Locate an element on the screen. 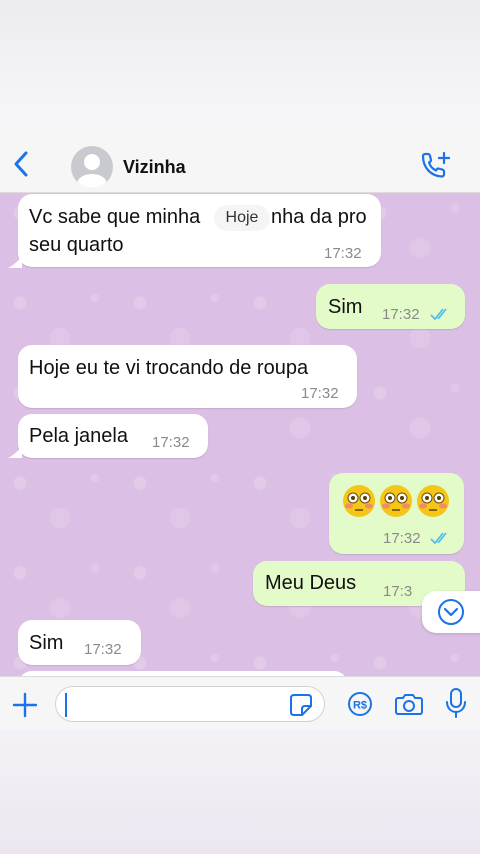 Image resolution: width=480 pixels, height=854 pixels. svg-text: R$ is located at coordinates (360, 706).